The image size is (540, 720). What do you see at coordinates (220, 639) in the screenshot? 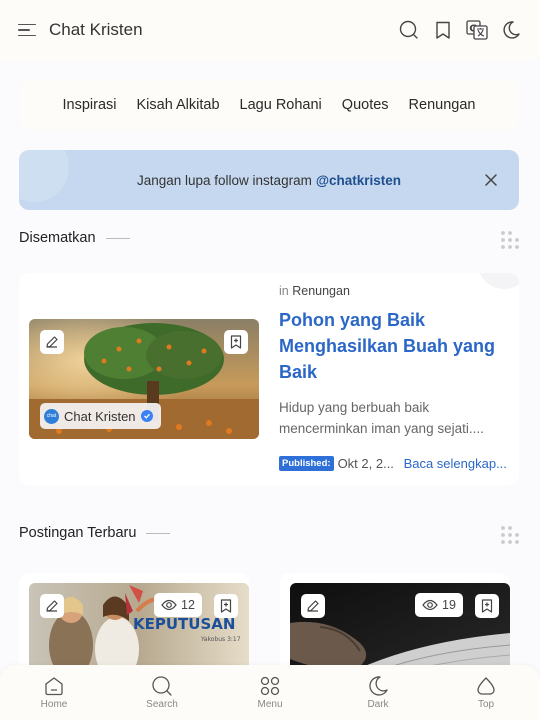
I see `thumbnail-subtext: Yakobus 3:17` at bounding box center [220, 639].